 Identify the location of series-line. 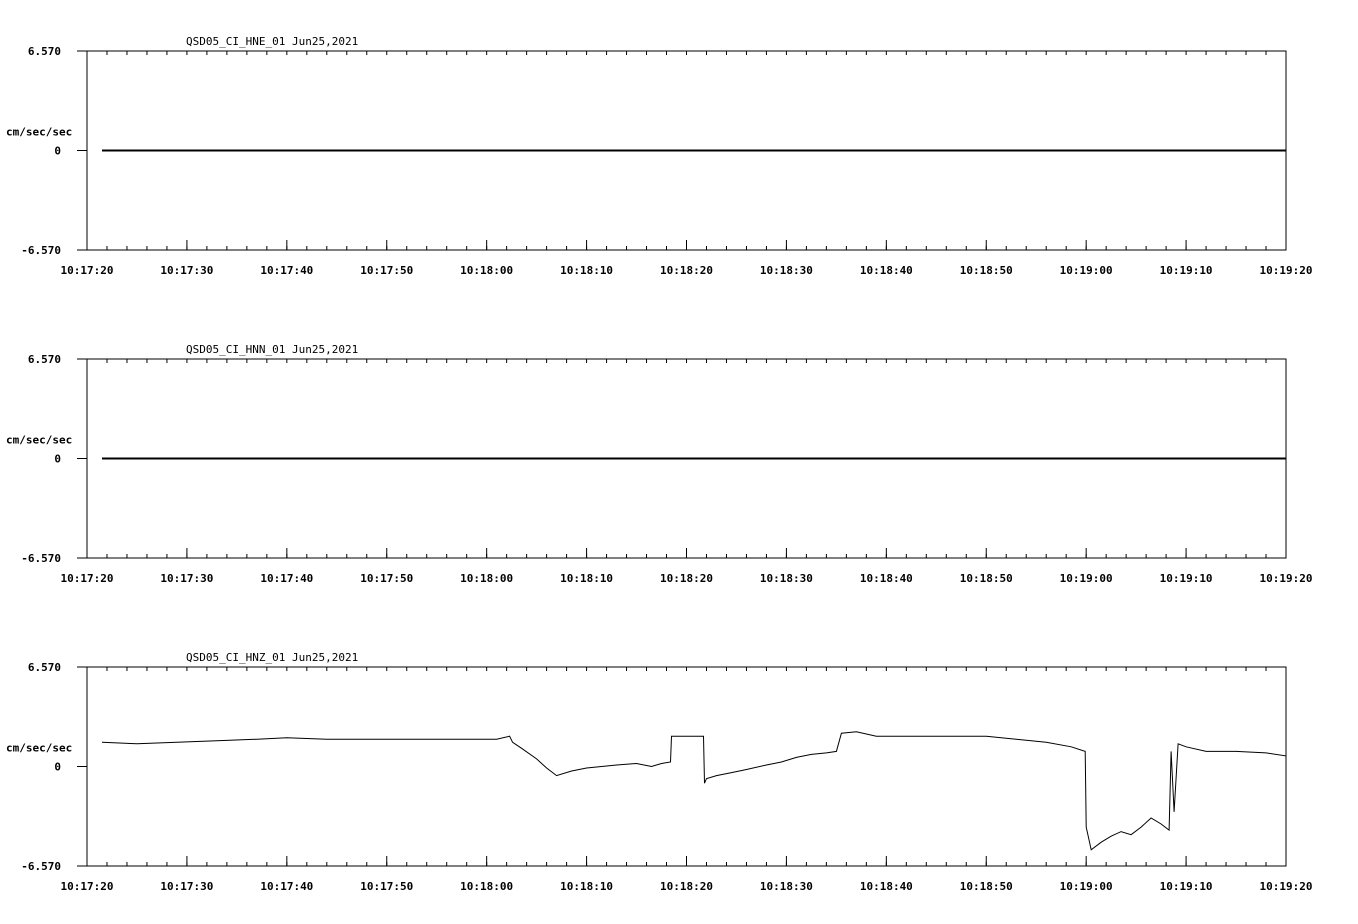
(694, 791).